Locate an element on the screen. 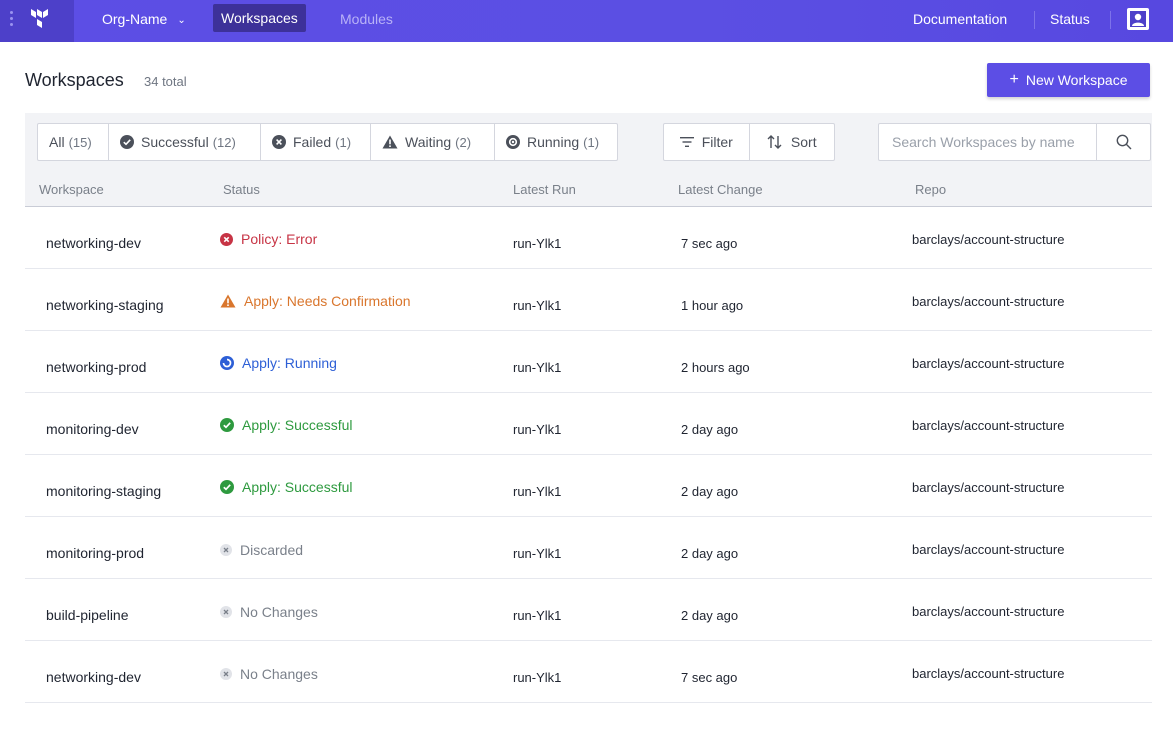  sort-button: Sort is located at coordinates (791, 142).